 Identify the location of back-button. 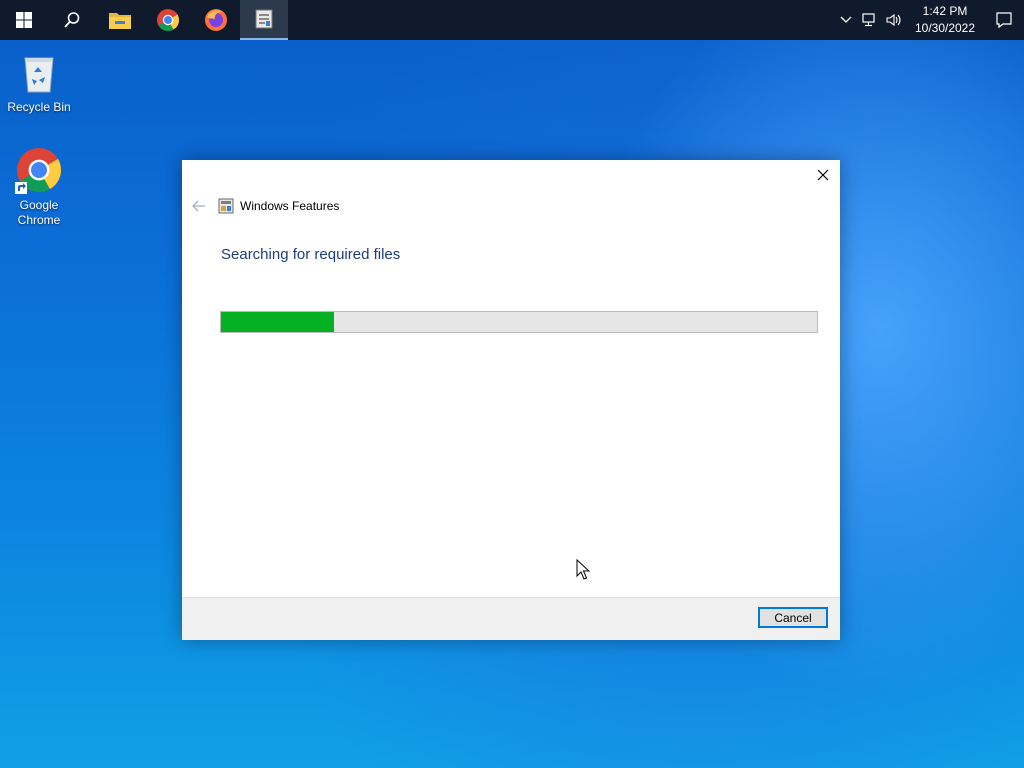
(199, 206).